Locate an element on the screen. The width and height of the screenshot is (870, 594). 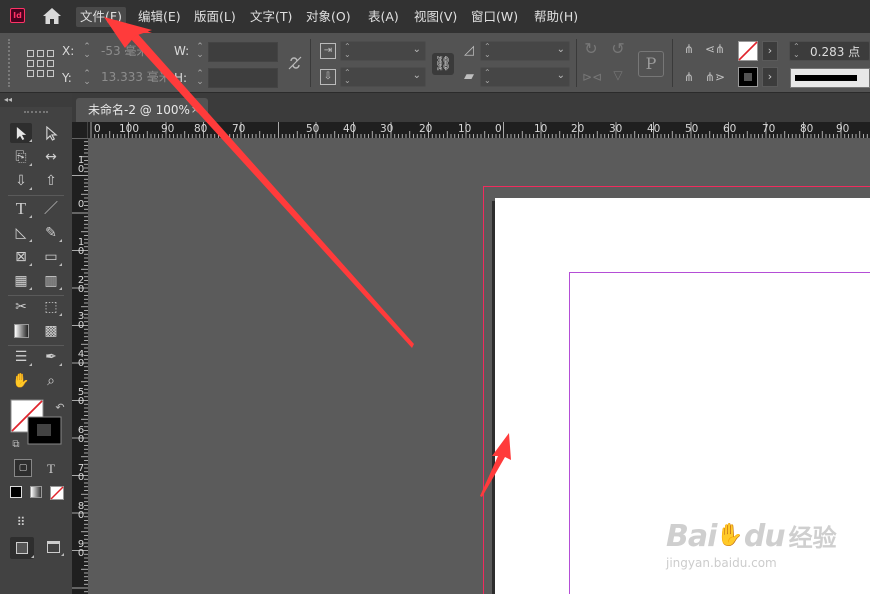
line-tool-icon: ／ is located at coordinates (51, 209).